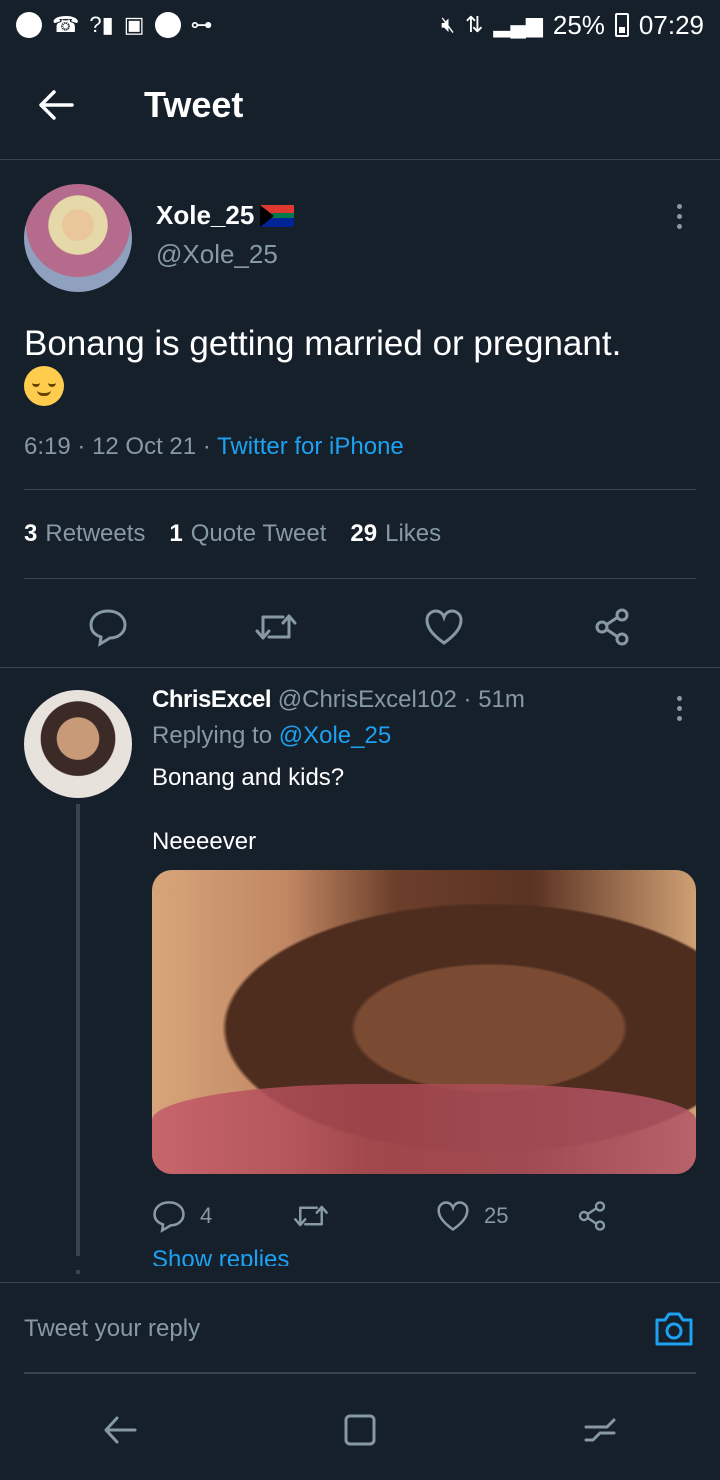 The height and width of the screenshot is (1480, 720). I want to click on reply-age: 51m, so click(501, 699).